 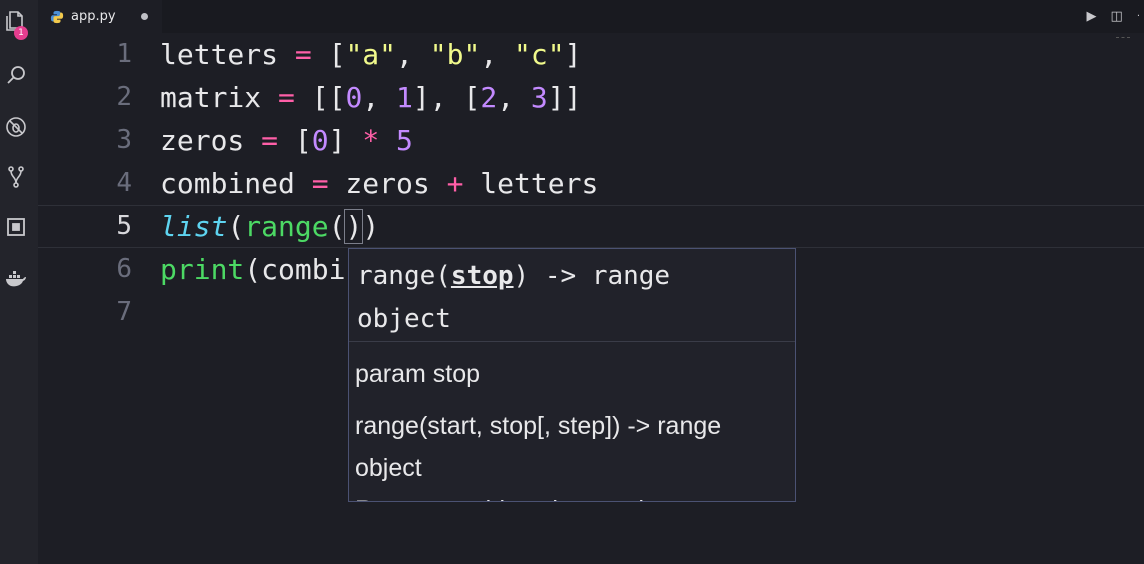 What do you see at coordinates (591, 54) in the screenshot?
I see `code-line: 1 letters = ["a", "b", "c"]` at bounding box center [591, 54].